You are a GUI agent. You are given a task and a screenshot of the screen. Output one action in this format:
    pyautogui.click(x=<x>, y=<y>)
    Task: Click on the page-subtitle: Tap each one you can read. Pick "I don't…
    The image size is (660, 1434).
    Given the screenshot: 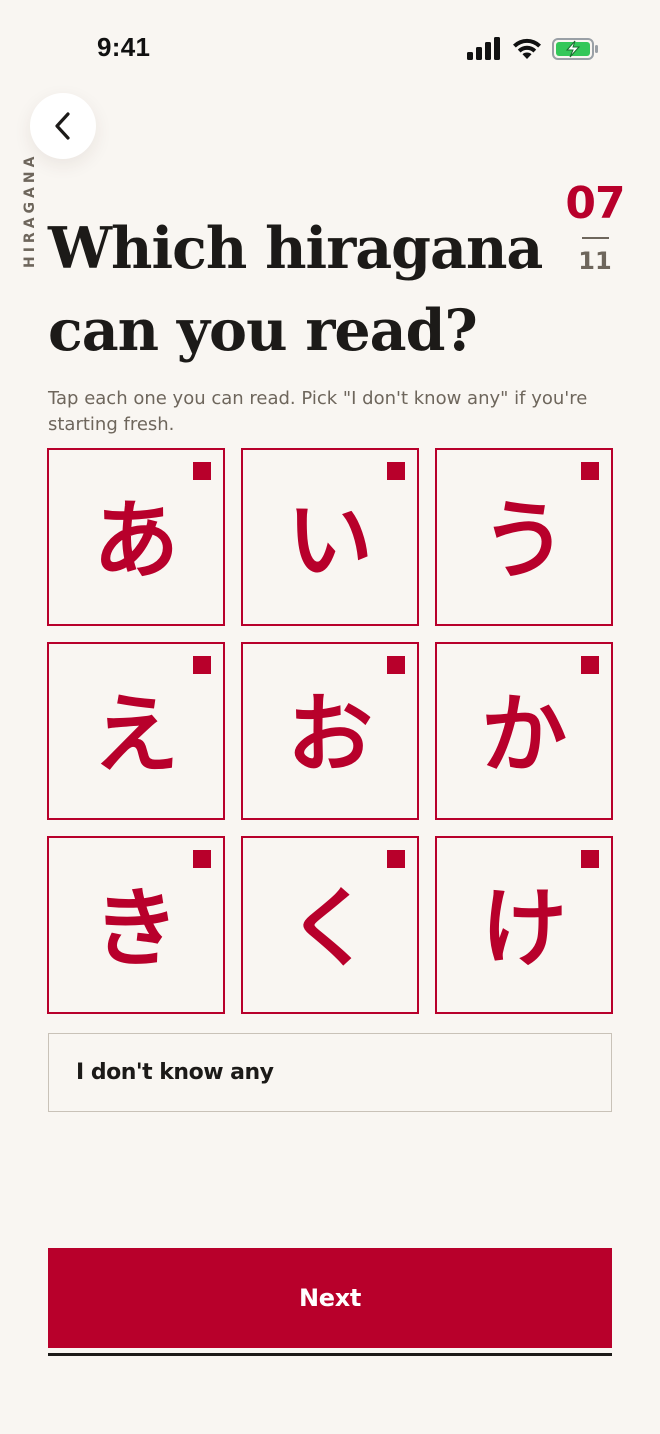 What is the action you would take?
    pyautogui.click(x=318, y=411)
    